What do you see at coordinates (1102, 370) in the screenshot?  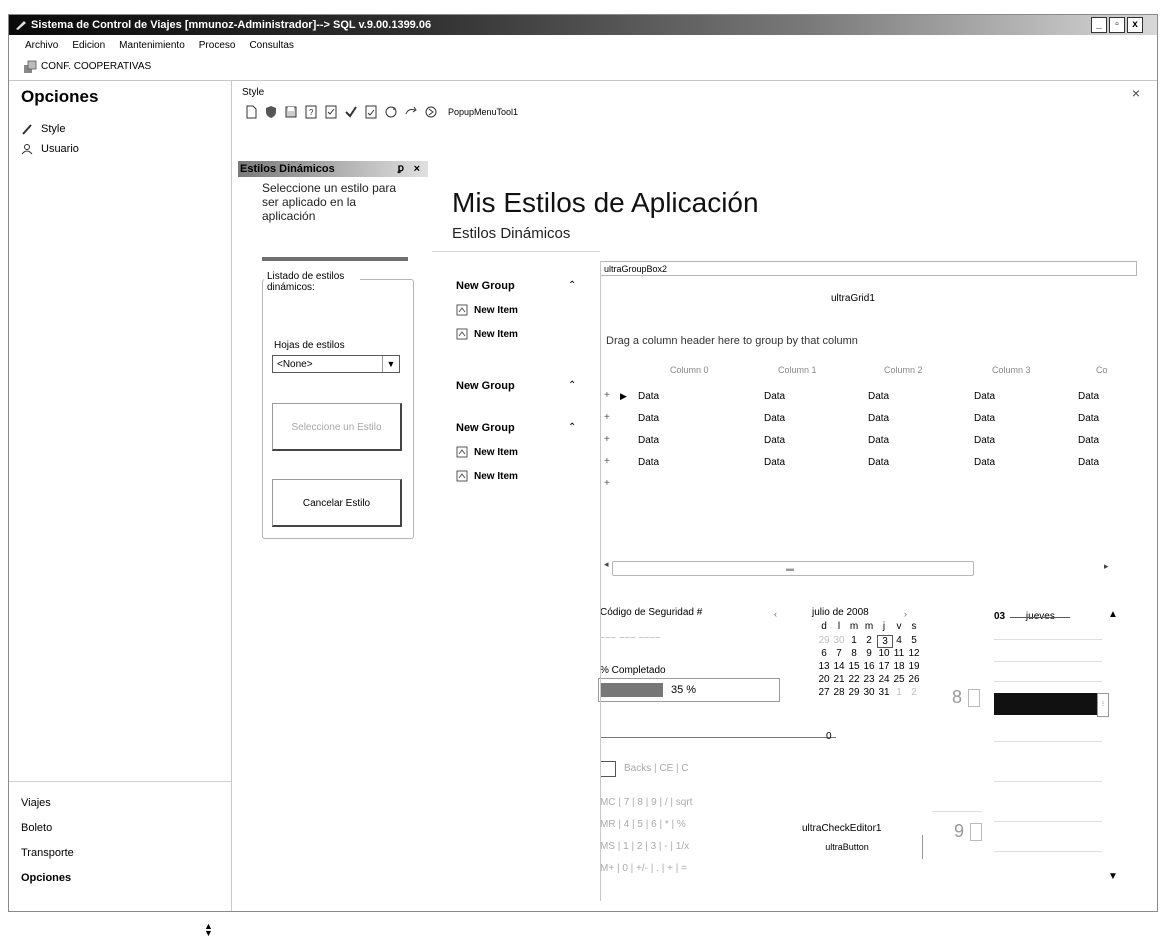 I see `column-header: Co` at bounding box center [1102, 370].